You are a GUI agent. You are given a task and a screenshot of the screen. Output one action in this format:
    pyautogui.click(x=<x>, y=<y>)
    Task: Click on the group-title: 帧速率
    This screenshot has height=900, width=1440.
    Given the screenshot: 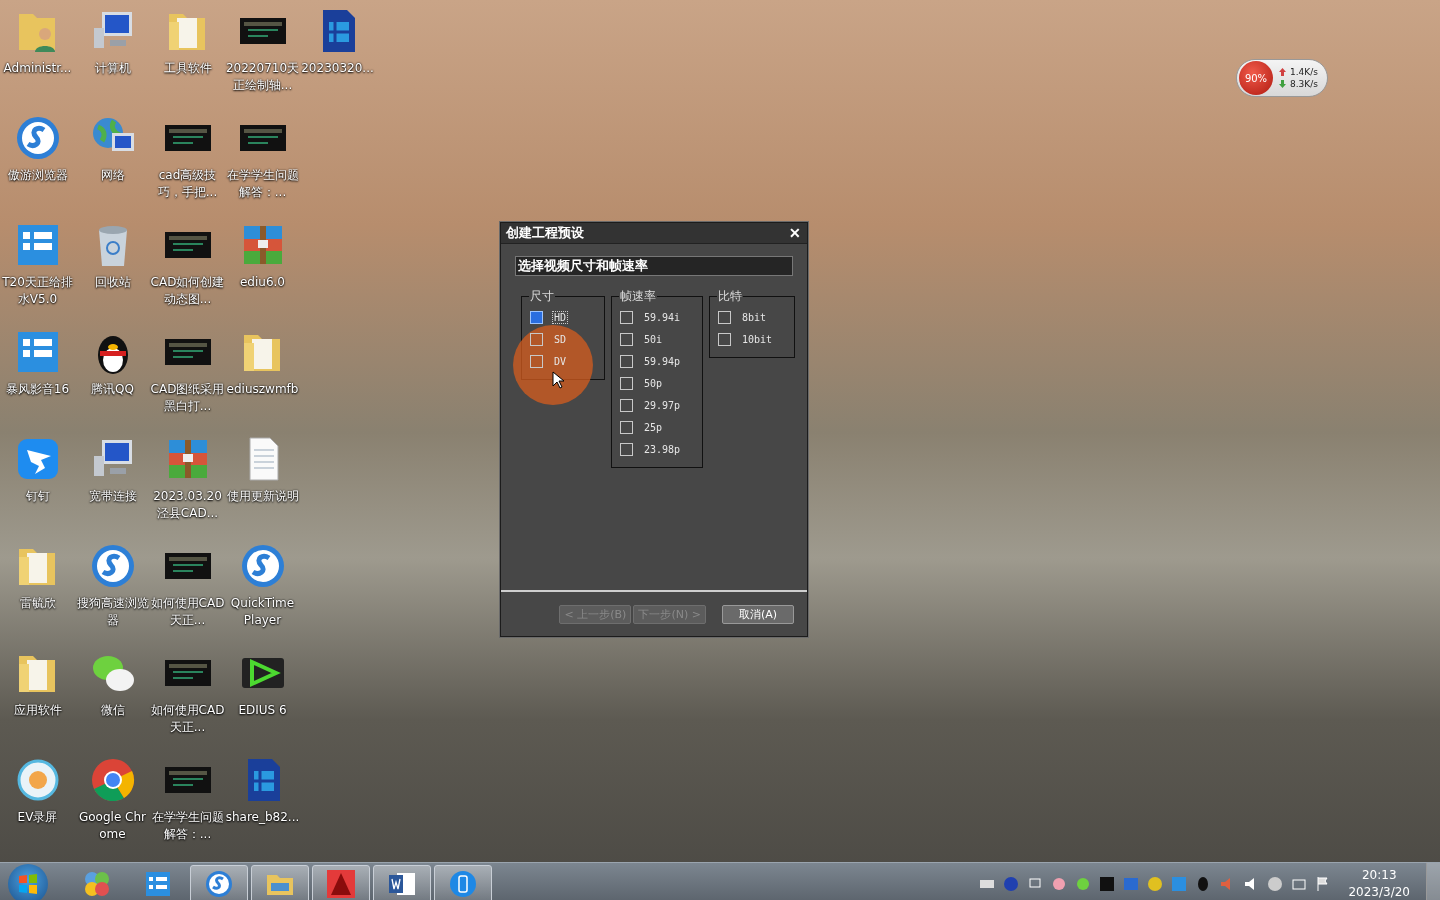 What is the action you would take?
    pyautogui.click(x=638, y=296)
    